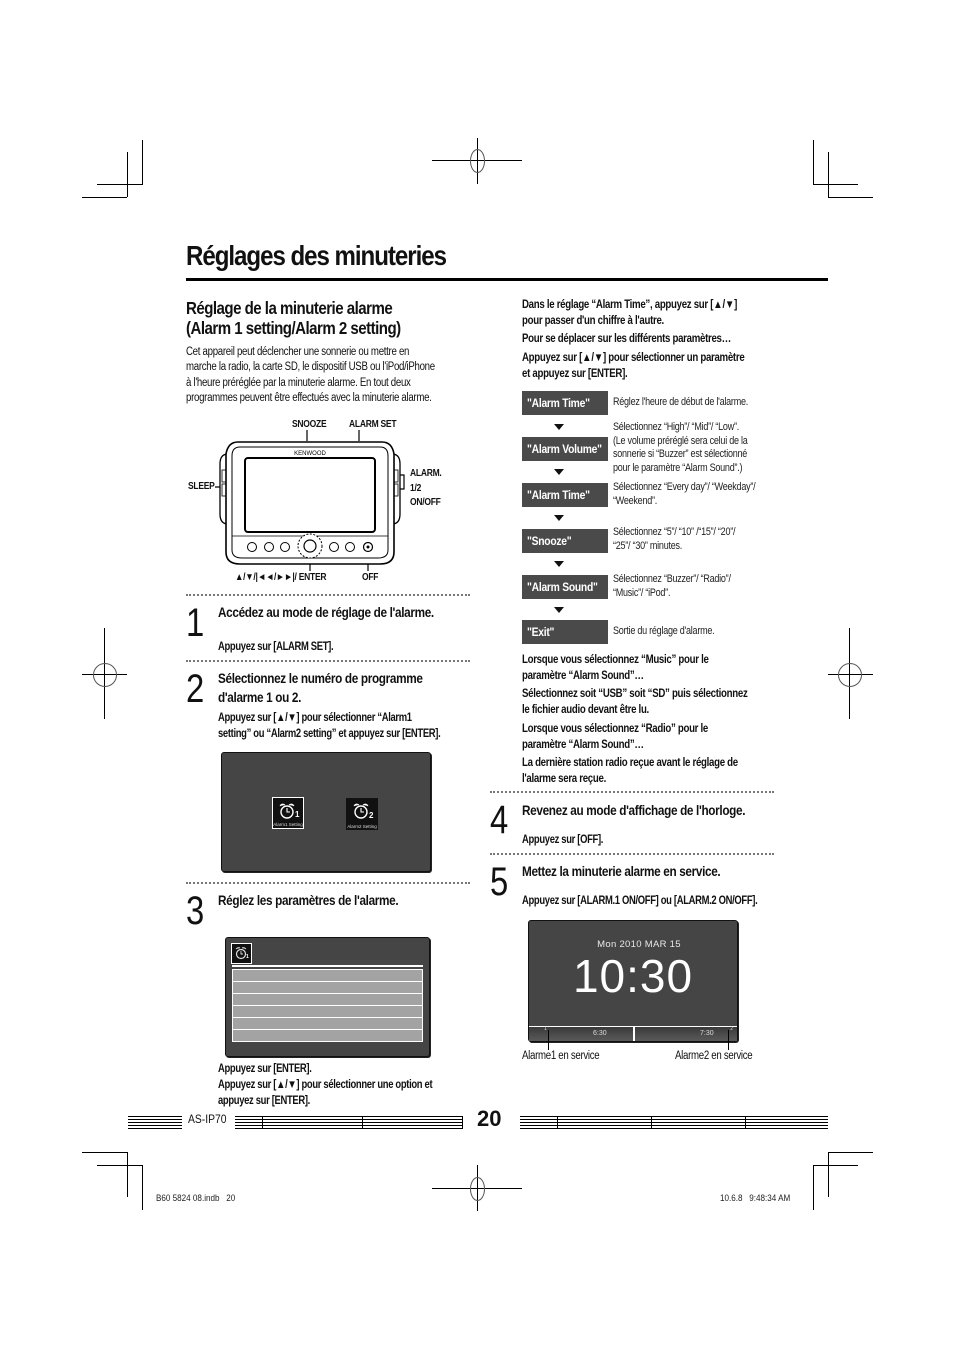 The height and width of the screenshot is (1350, 954). I want to click on alarm2-setting-icon: 2 Alarm2 Setting, so click(362, 814).